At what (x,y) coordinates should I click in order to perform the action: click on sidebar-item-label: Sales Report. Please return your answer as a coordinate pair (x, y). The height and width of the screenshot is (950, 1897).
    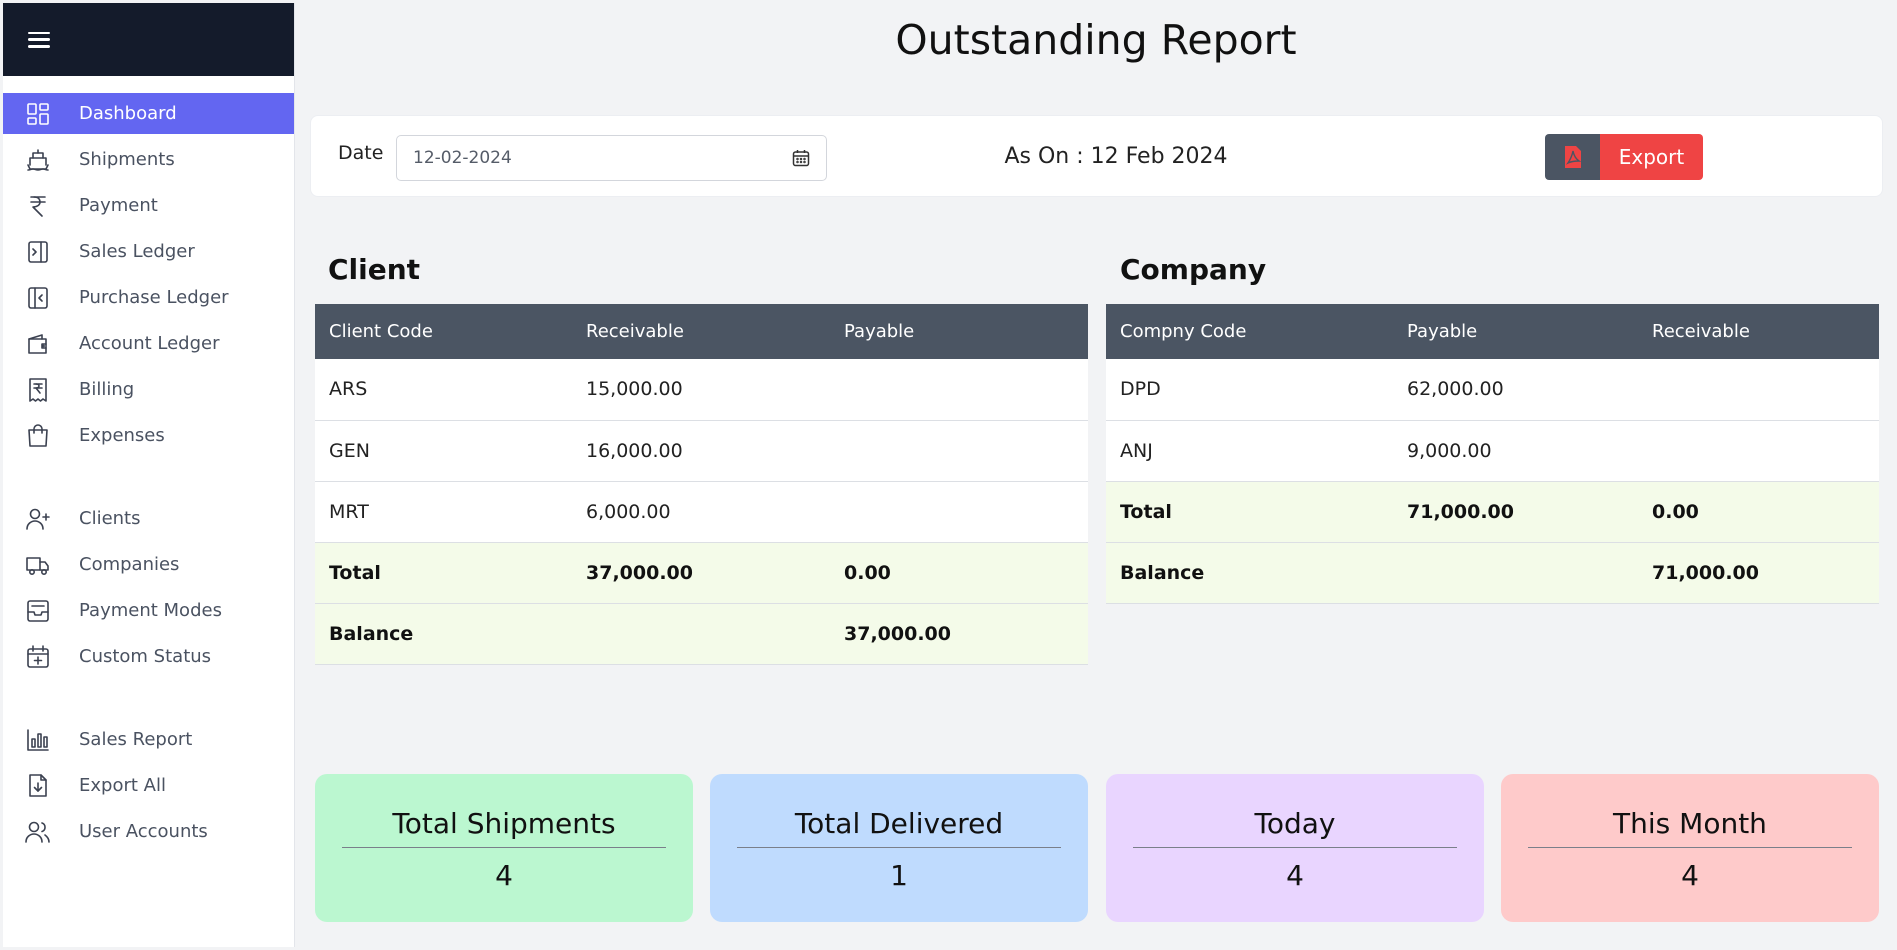
    Looking at the image, I should click on (136, 739).